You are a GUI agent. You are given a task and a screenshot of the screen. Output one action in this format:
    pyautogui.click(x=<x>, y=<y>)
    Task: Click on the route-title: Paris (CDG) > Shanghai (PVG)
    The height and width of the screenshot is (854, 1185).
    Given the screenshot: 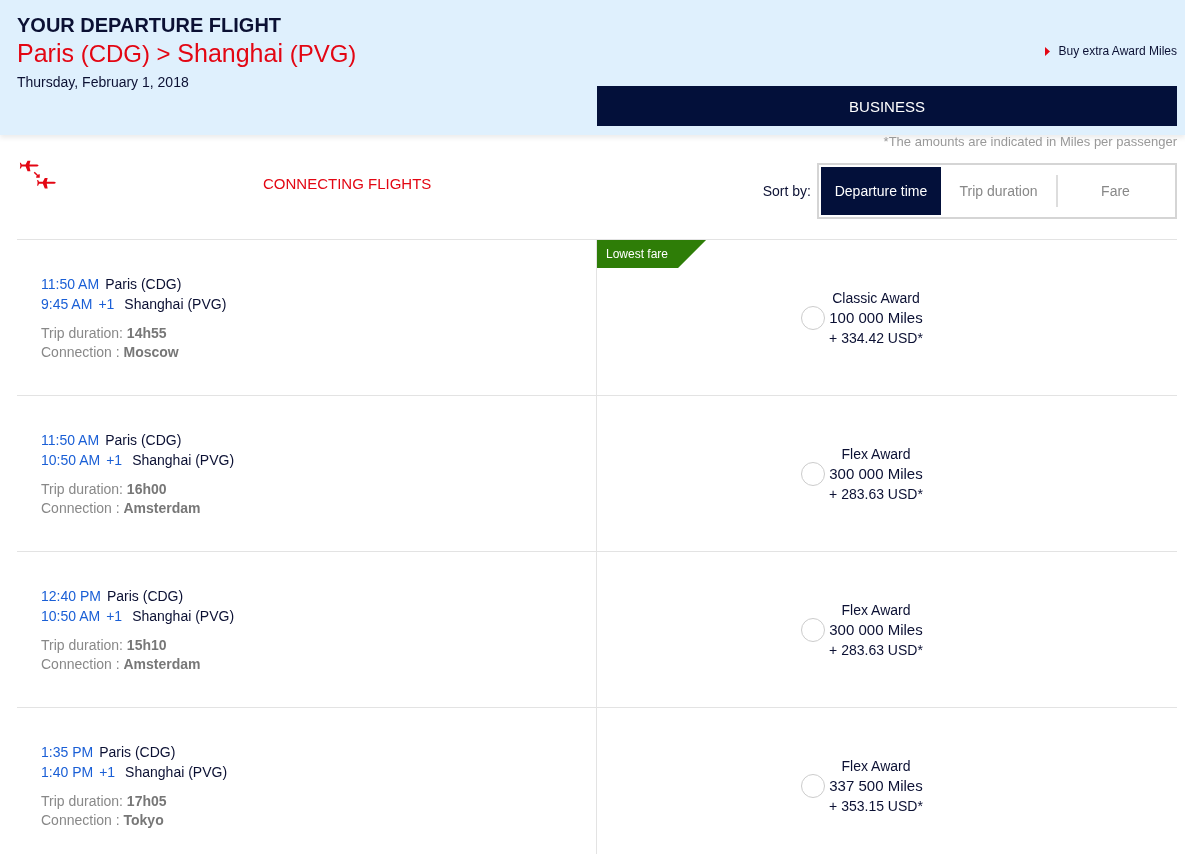 What is the action you would take?
    pyautogui.click(x=187, y=53)
    